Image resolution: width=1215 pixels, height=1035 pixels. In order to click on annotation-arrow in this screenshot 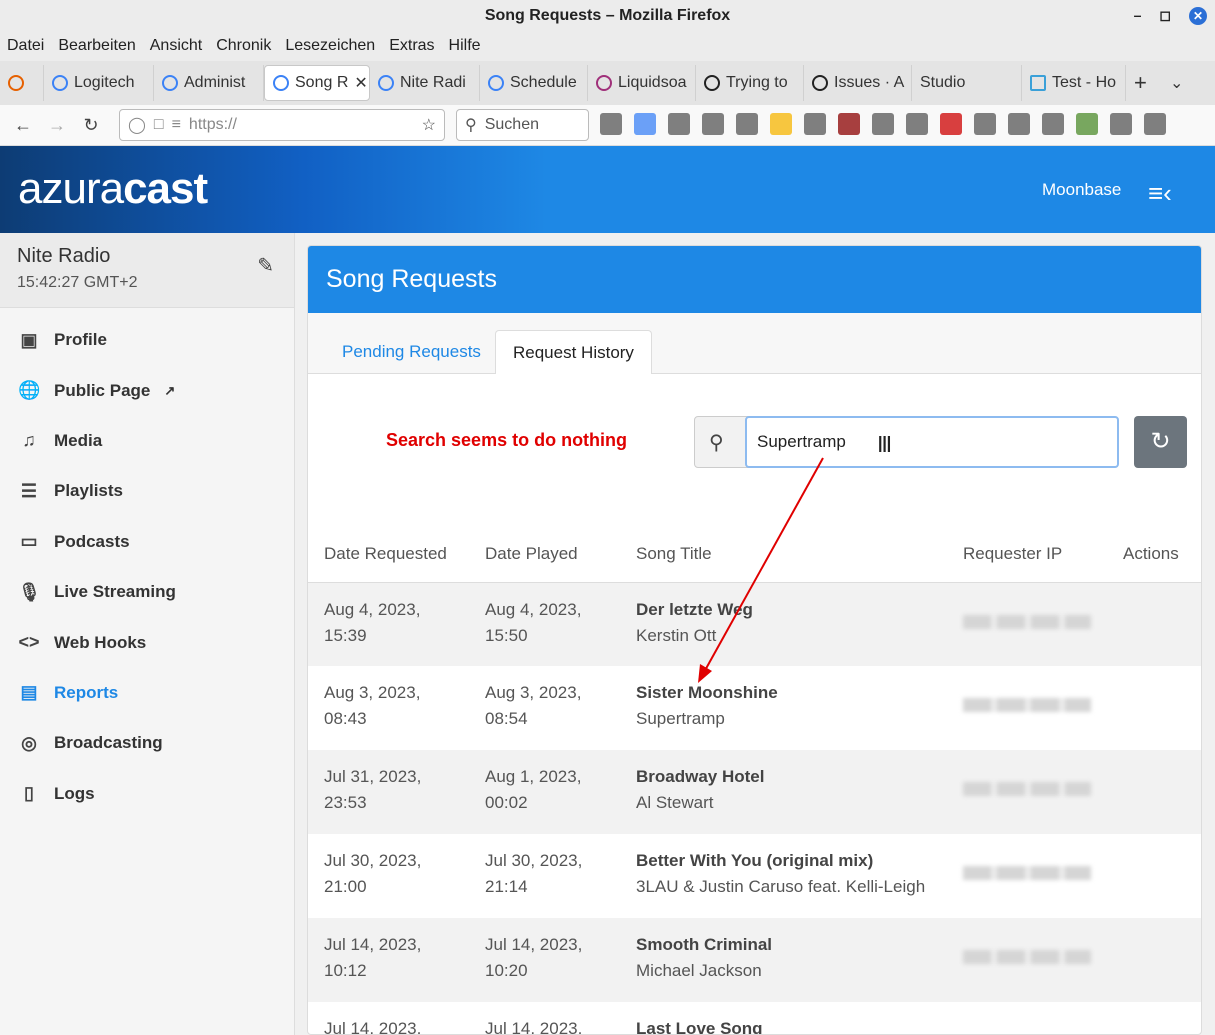, I will do `click(761, 570)`.